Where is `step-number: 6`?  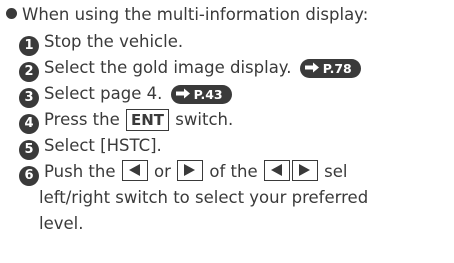 step-number: 6 is located at coordinates (29, 176).